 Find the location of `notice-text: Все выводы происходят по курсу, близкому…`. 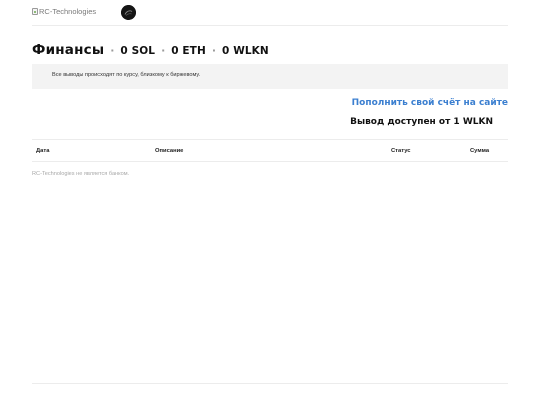

notice-text: Все выводы происходят по курсу, близкому… is located at coordinates (126, 75).